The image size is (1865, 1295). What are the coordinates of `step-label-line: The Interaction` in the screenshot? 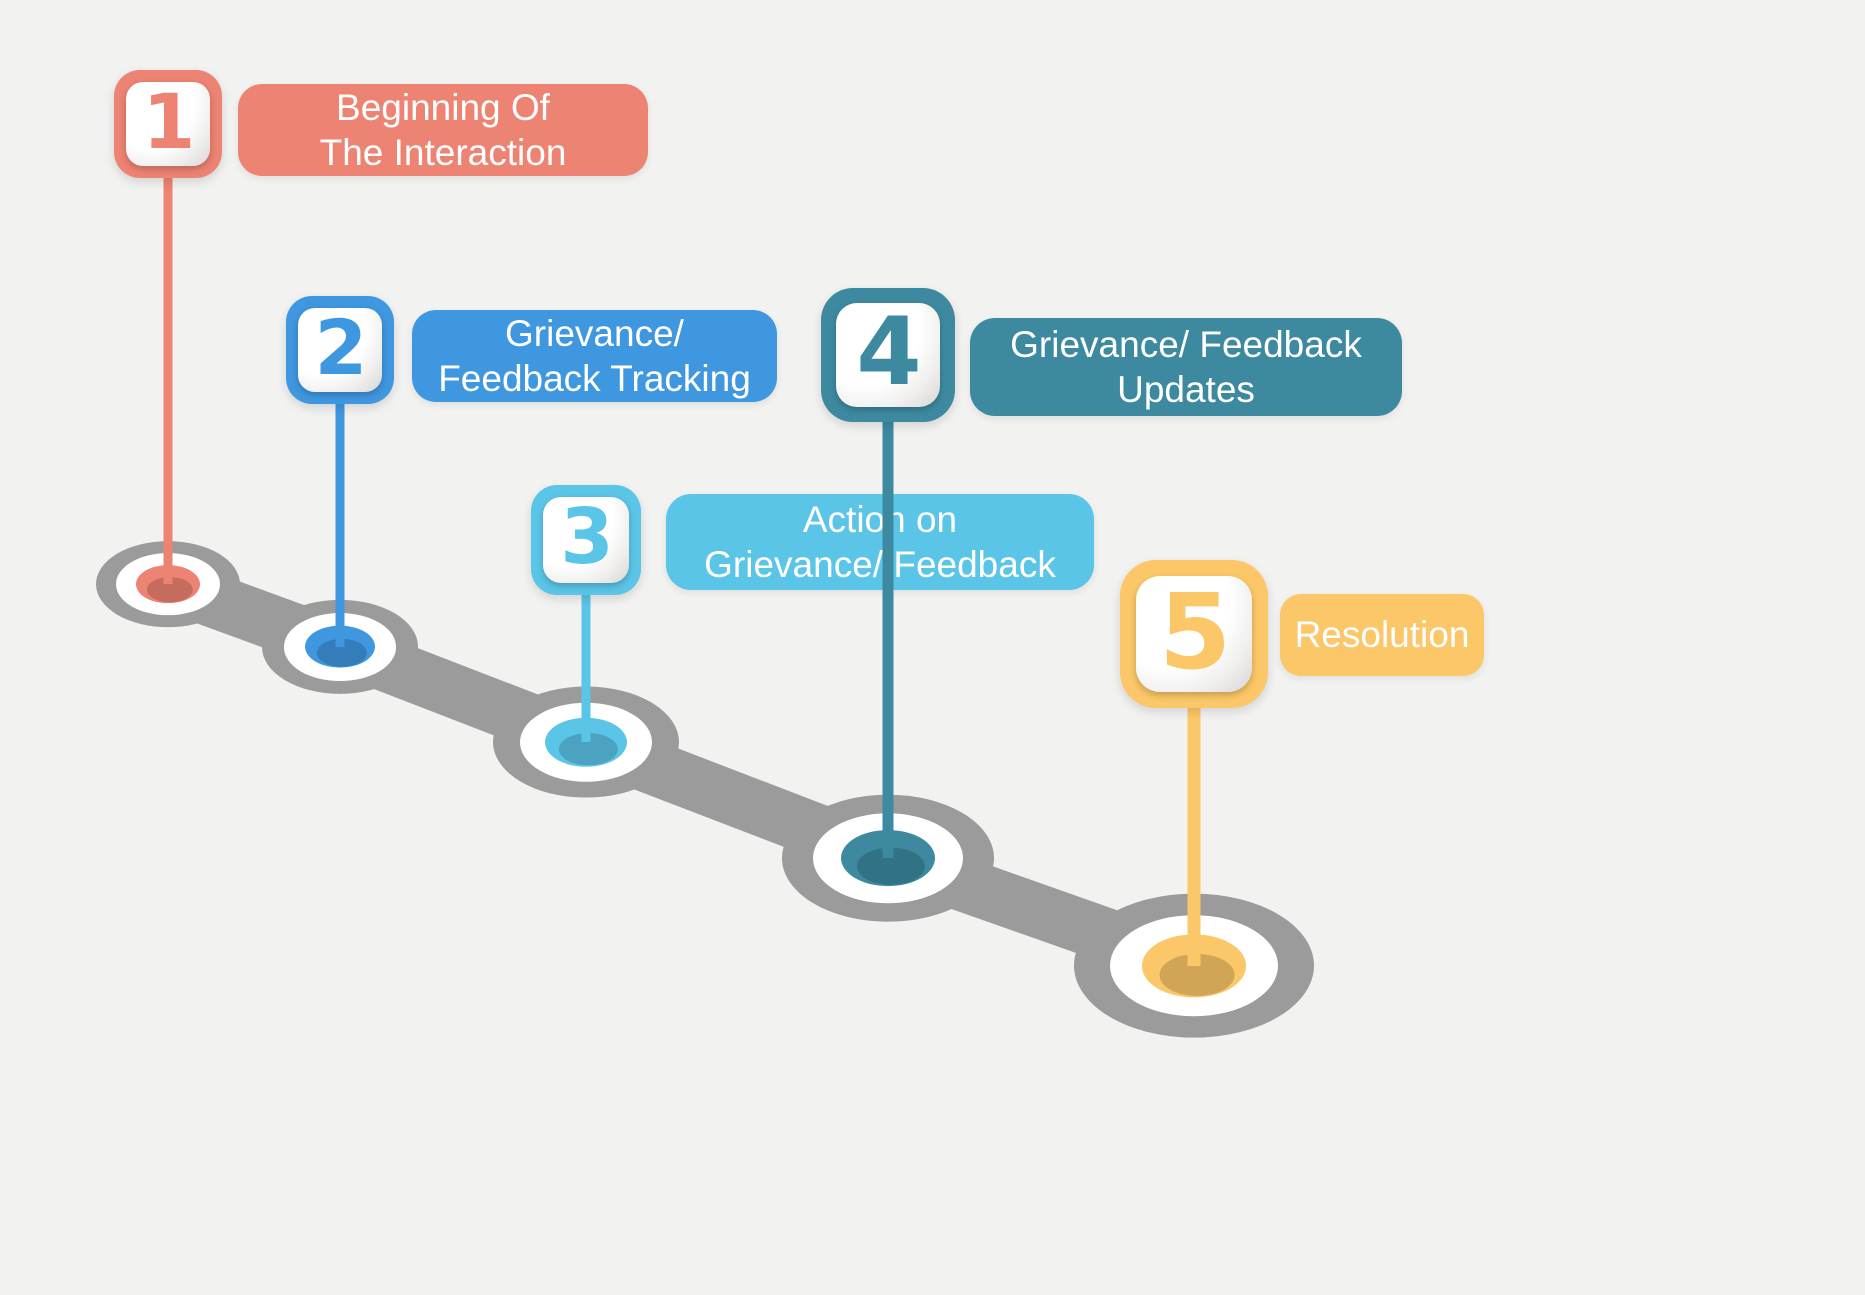 It's located at (443, 152).